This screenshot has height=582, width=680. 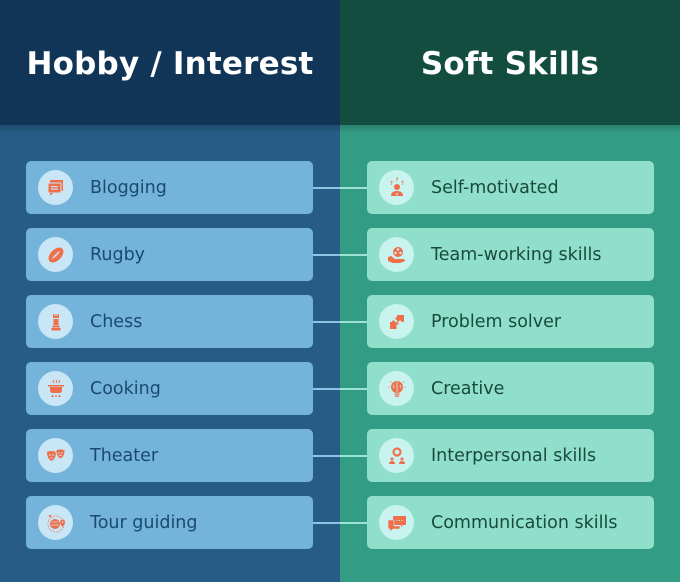 I want to click on person-question-icon: ???, so click(x=396, y=187).